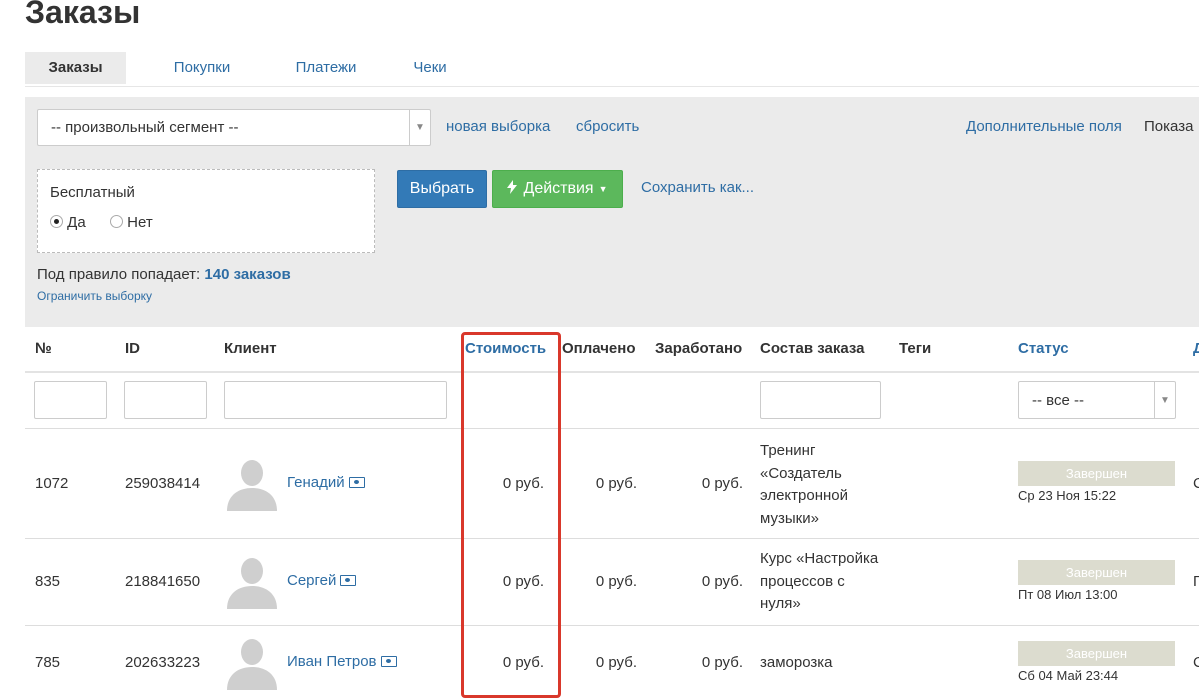 The image size is (1199, 700). What do you see at coordinates (607, 126) in the screenshot?
I see `reset-link: сбросить` at bounding box center [607, 126].